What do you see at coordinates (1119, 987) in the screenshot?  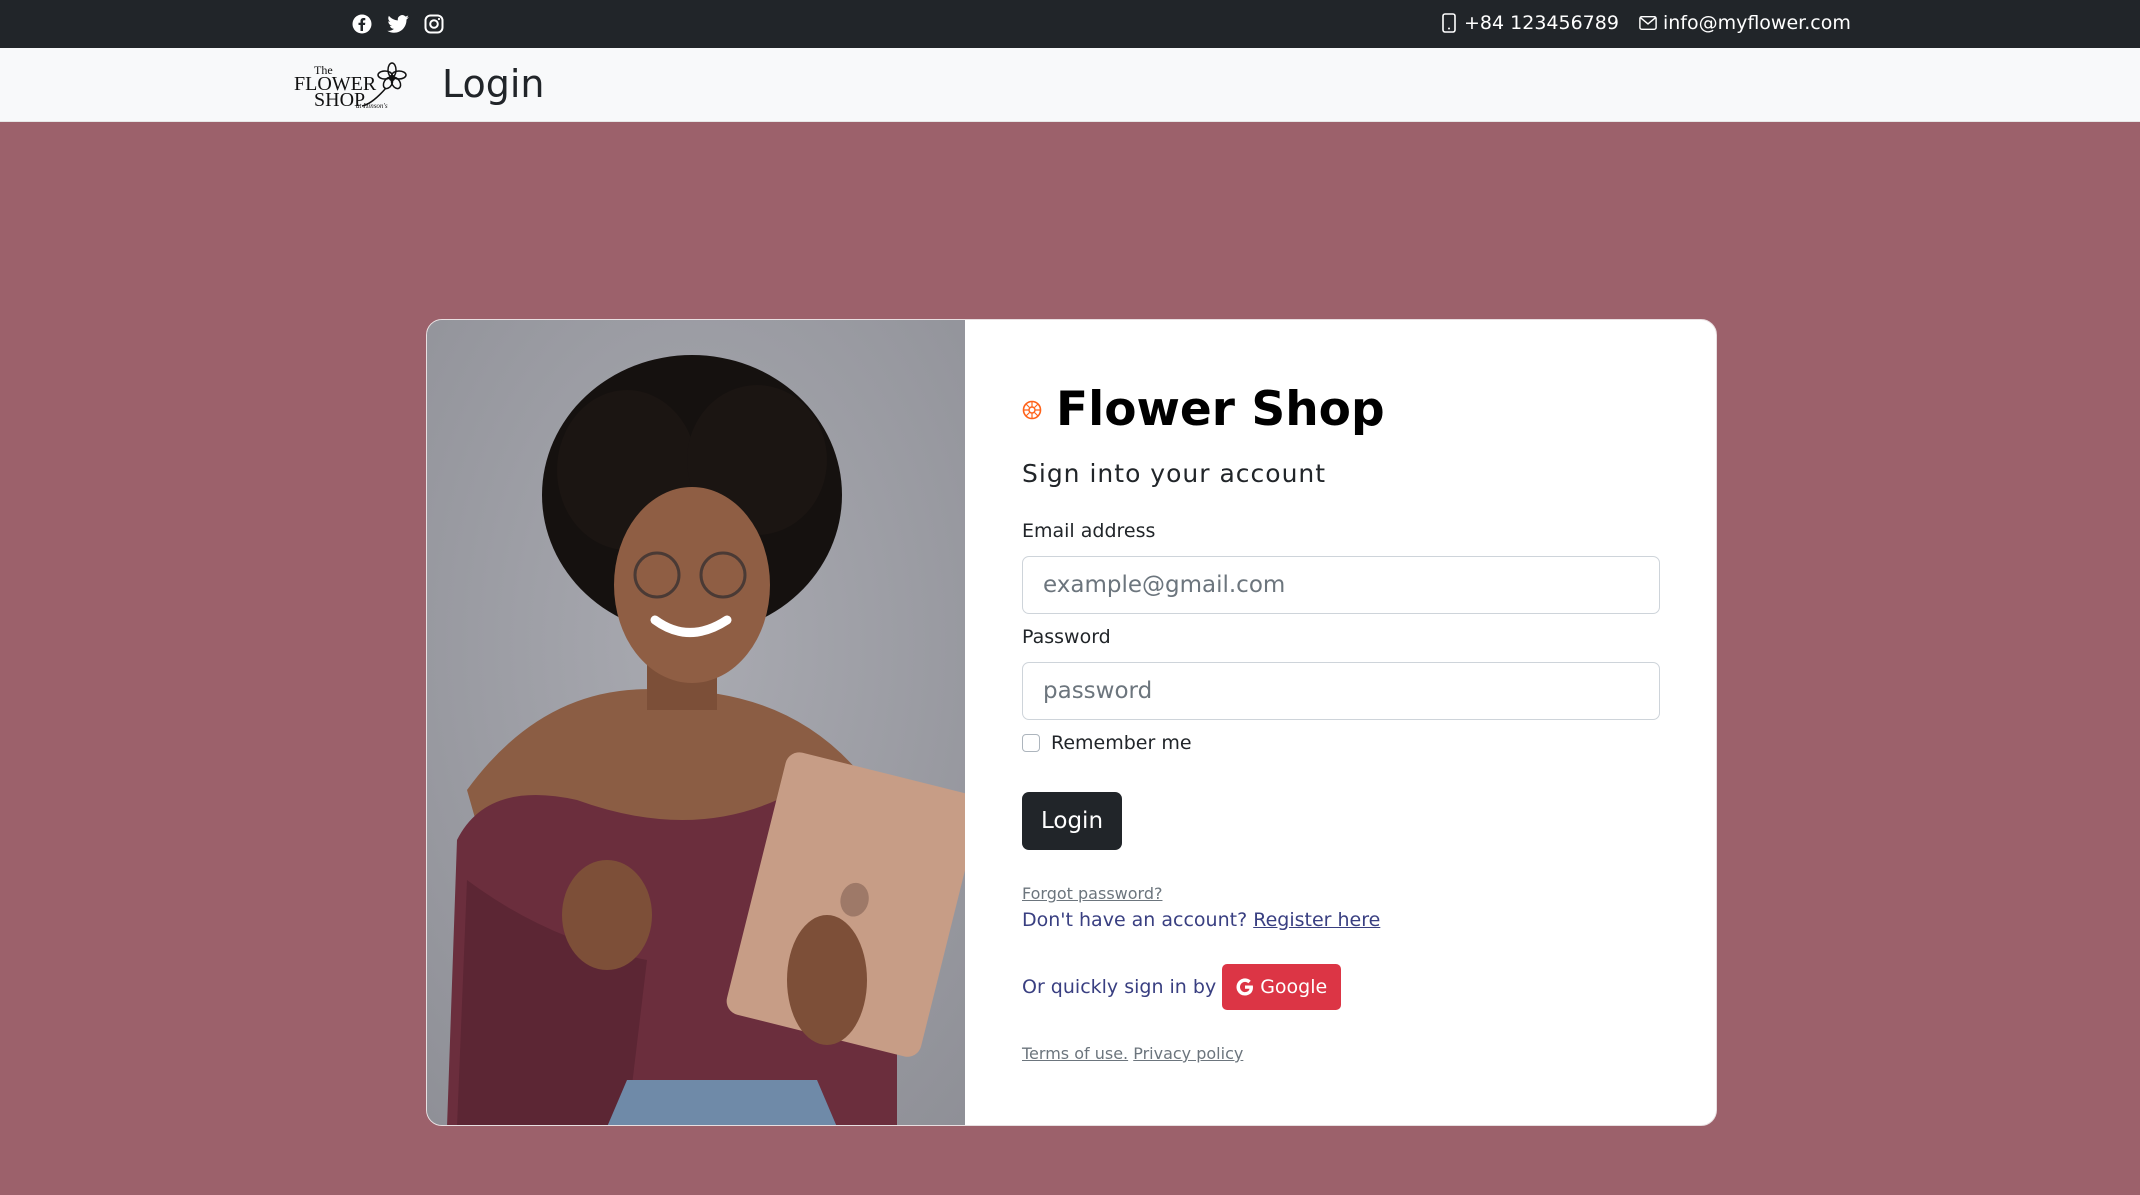 I see `quick-signin-text: Or quickly sign in by` at bounding box center [1119, 987].